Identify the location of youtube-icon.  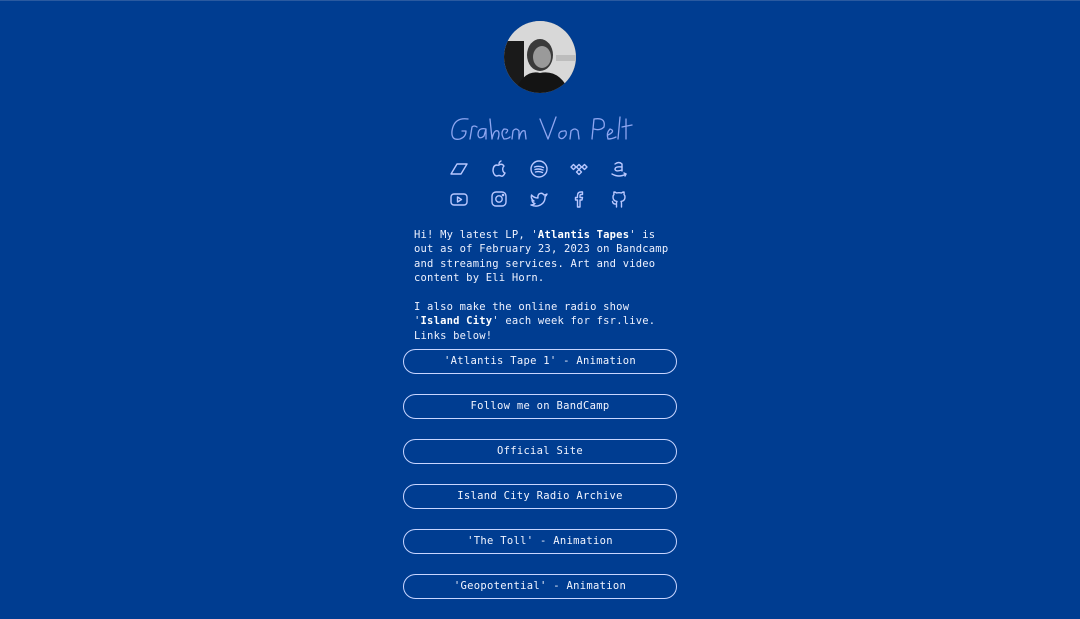
(459, 199).